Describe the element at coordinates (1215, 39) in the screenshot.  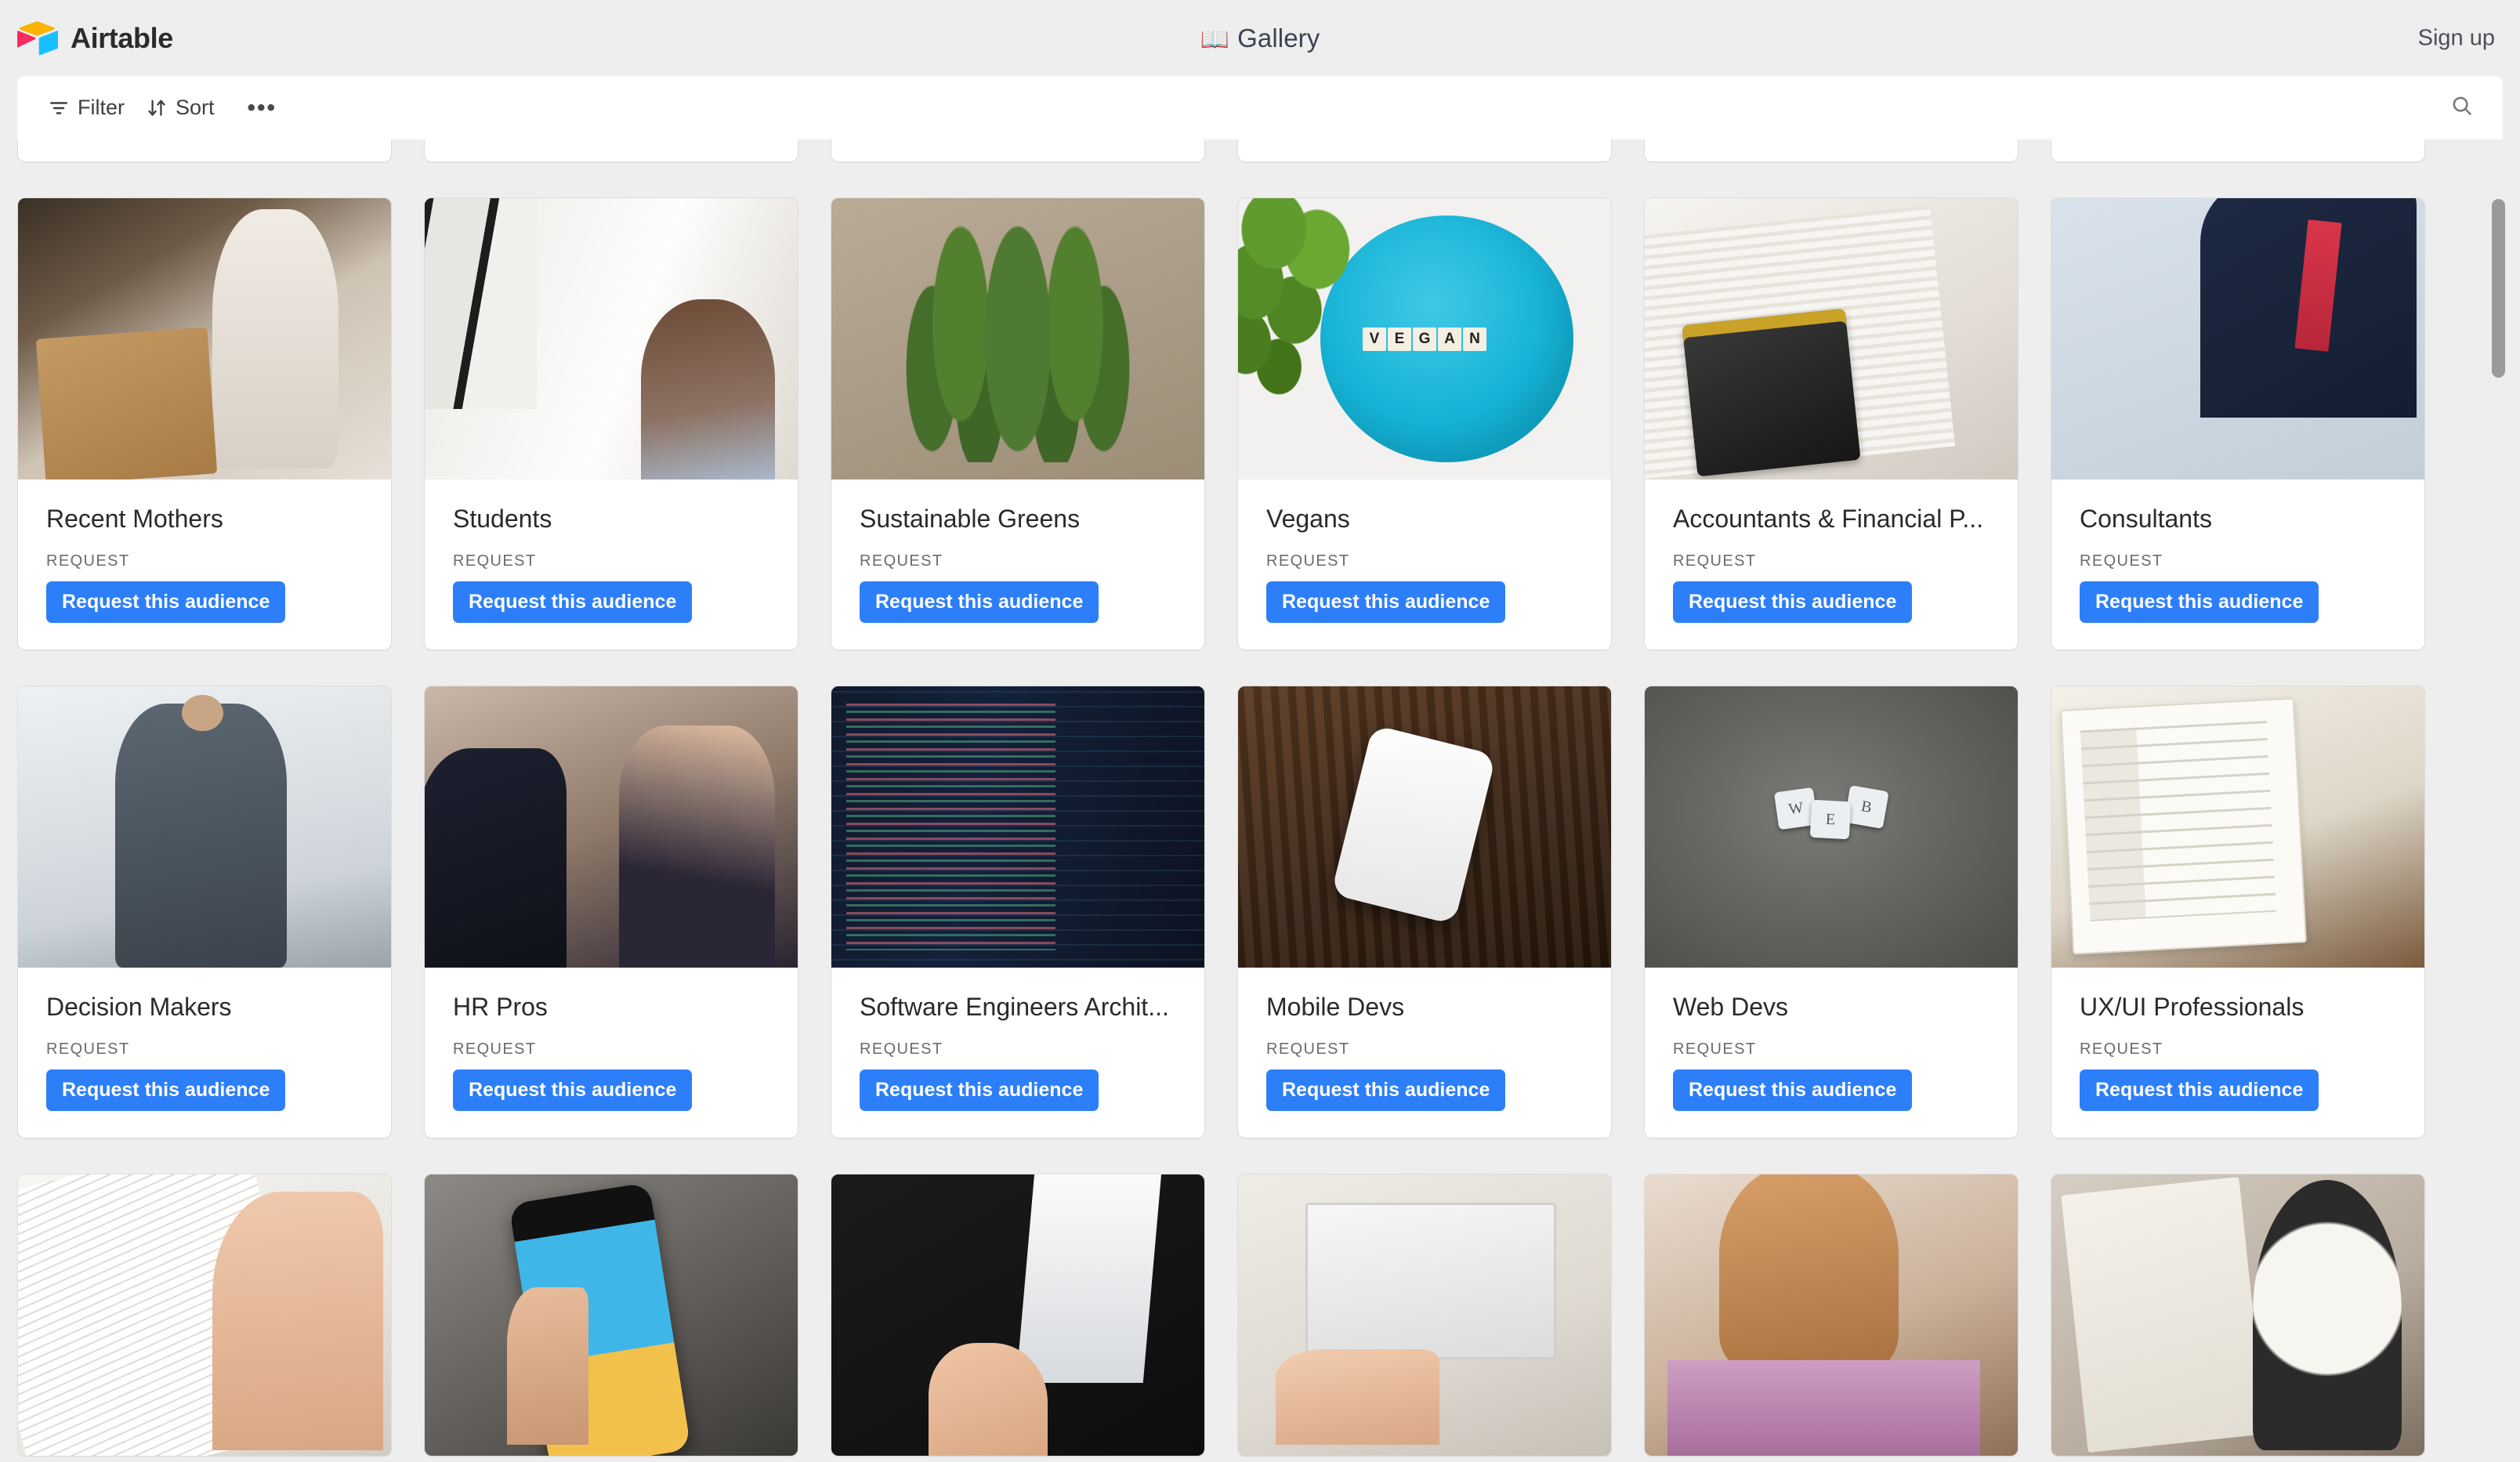
I see `open-book-icon: 📖` at that location.